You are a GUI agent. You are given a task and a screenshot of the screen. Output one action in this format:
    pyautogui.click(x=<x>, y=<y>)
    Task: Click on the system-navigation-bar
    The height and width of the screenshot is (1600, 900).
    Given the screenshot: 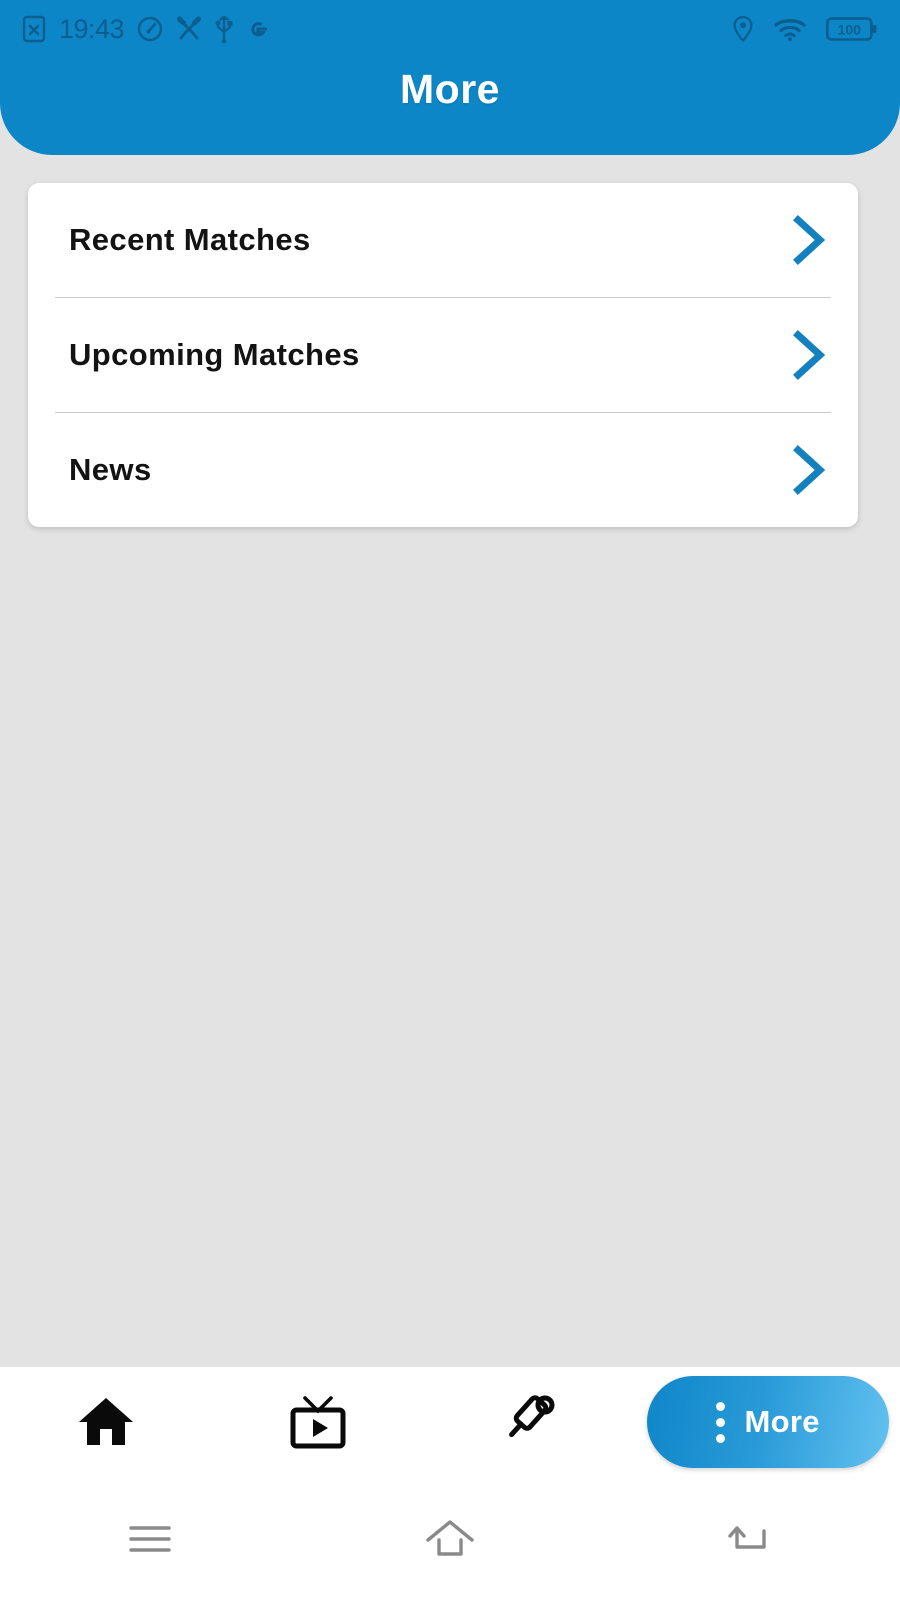 What is the action you would take?
    pyautogui.click(x=450, y=1538)
    